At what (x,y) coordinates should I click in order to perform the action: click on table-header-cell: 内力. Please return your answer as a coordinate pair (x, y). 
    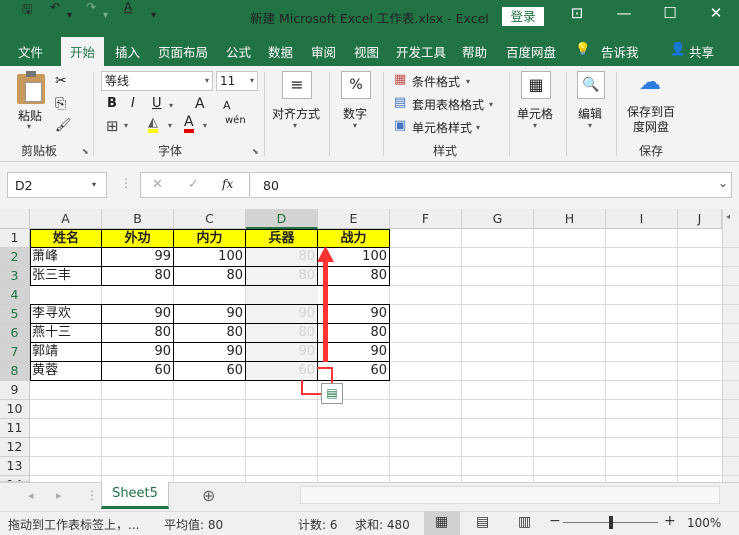
    Looking at the image, I should click on (209, 238).